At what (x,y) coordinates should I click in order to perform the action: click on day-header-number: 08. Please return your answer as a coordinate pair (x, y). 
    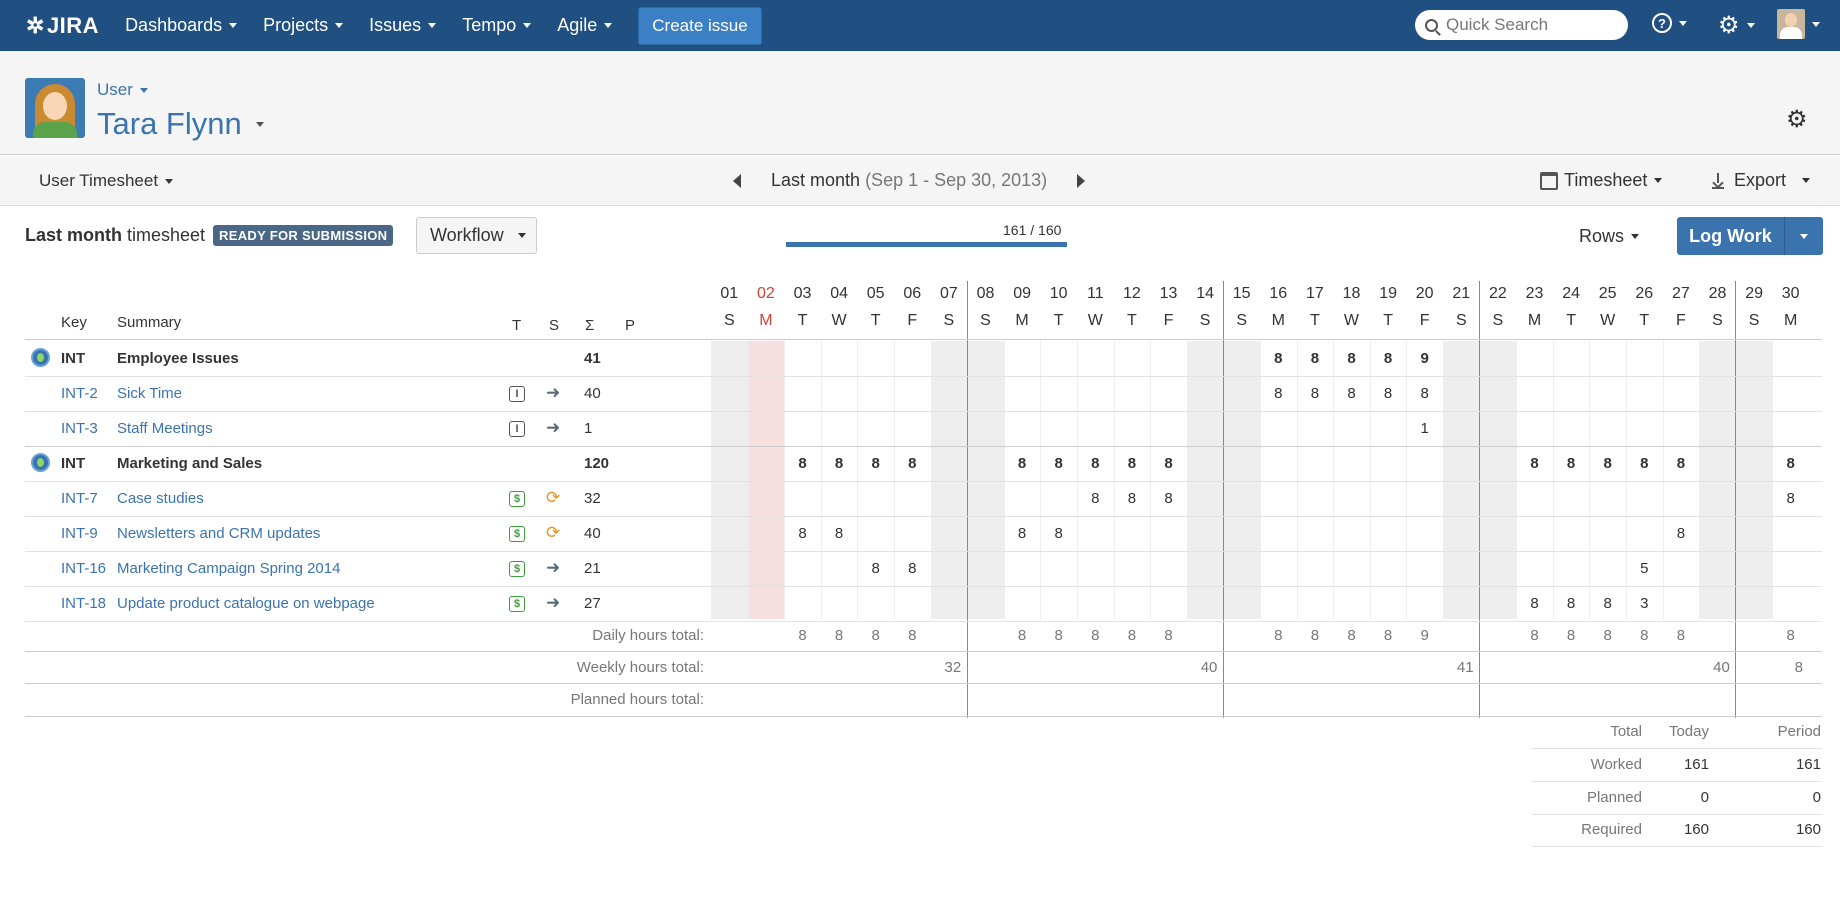
    Looking at the image, I should click on (985, 293).